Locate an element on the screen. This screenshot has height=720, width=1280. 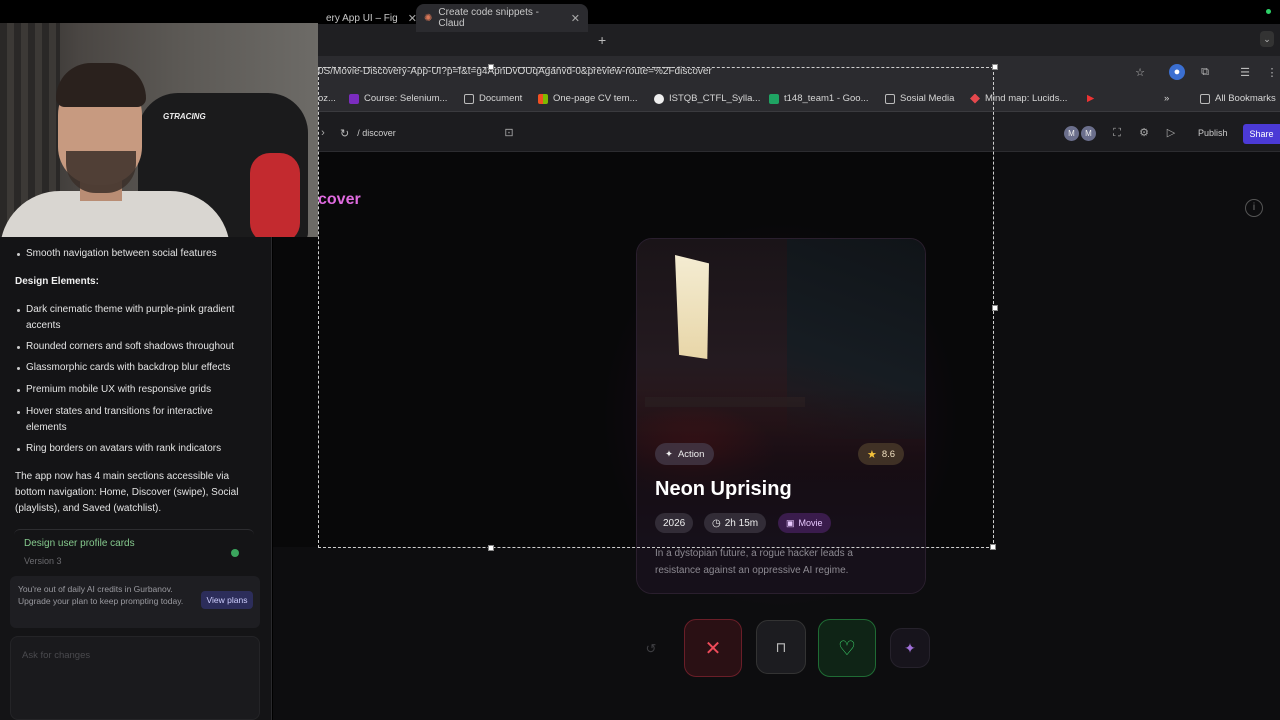
lucid-icon is located at coordinates (975, 98).